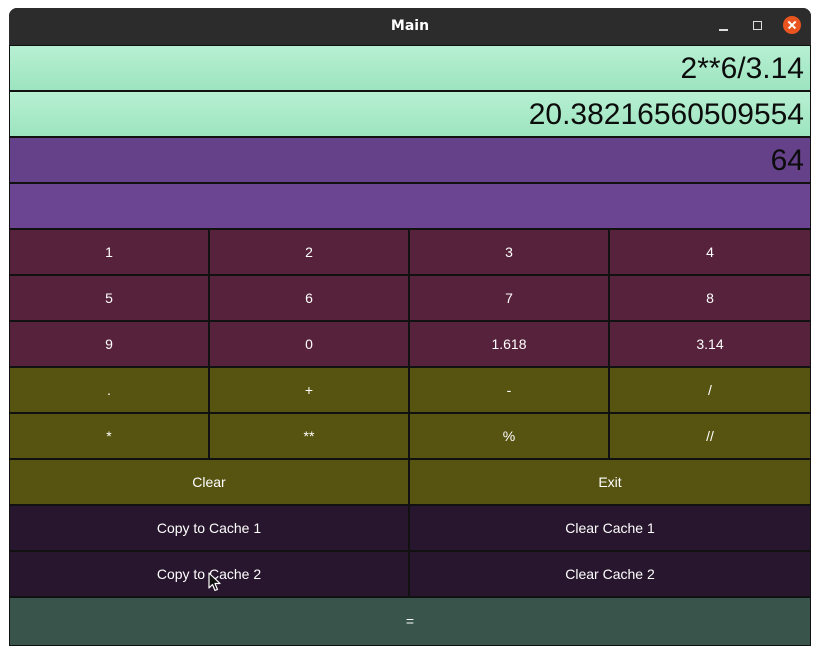 The image size is (820, 655). I want to click on clear-cache2-button: Clear Cache 2, so click(610, 574).